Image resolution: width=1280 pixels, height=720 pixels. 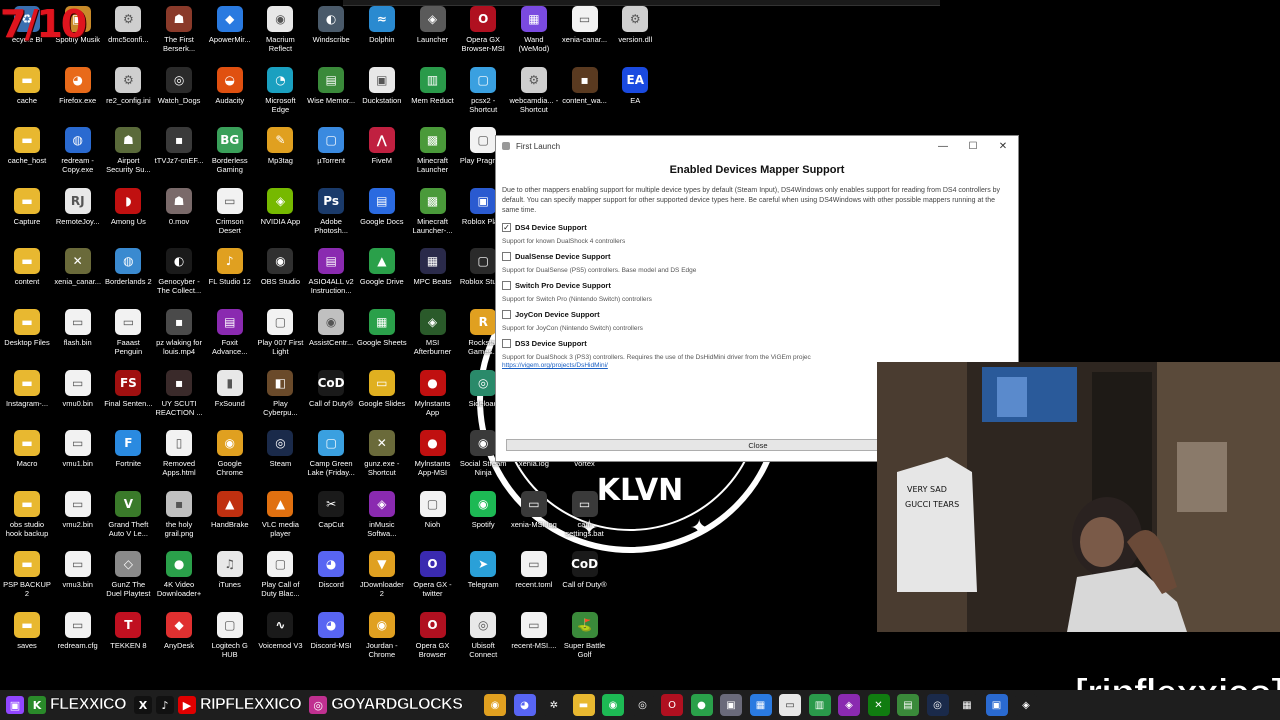 I want to click on desktop-icon: ▬ cache, so click(x=27, y=95).